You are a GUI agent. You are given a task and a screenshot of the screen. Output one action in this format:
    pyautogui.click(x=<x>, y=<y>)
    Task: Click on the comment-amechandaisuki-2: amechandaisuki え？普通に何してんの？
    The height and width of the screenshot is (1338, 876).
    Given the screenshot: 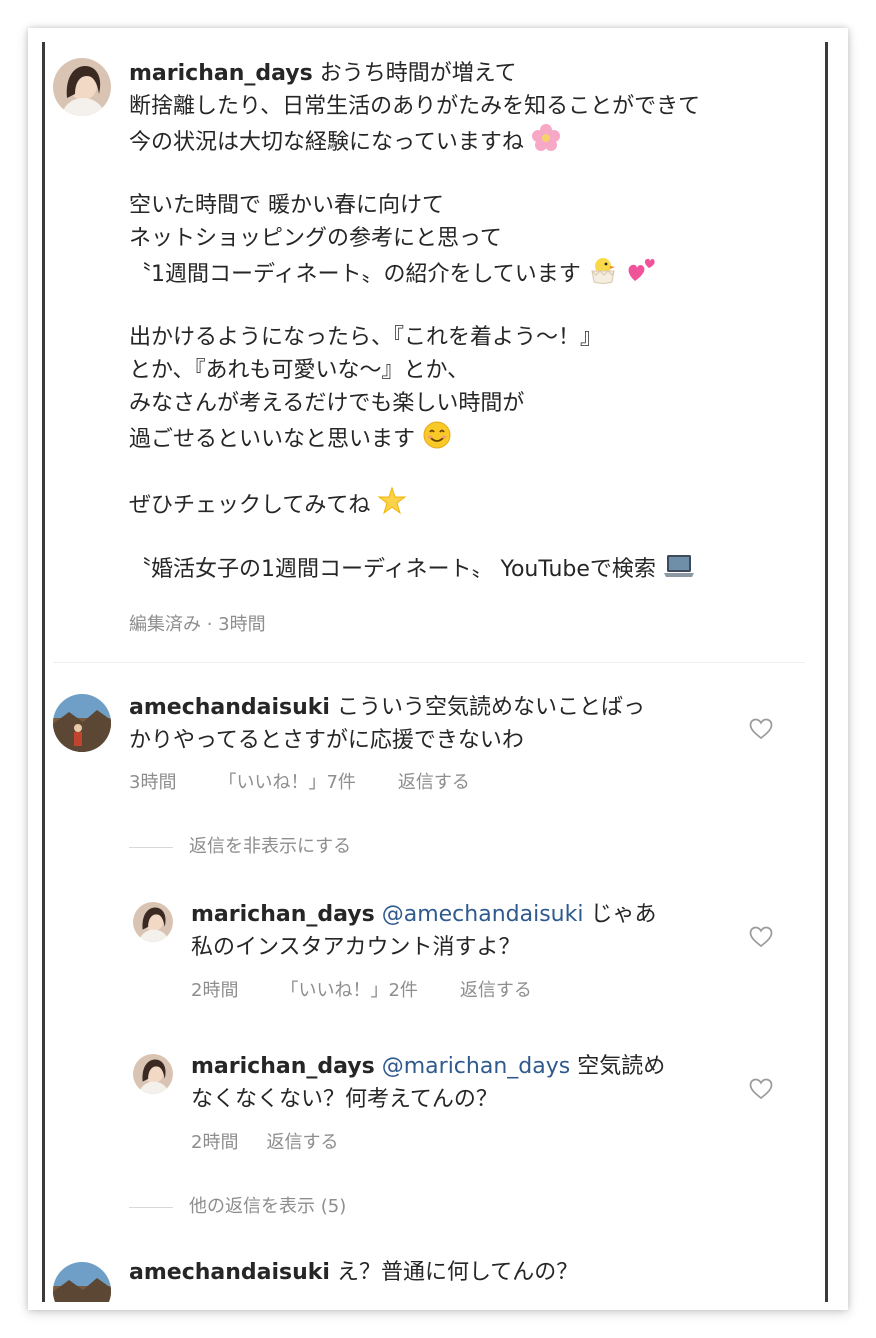 What is the action you would take?
    pyautogui.click(x=435, y=1276)
    